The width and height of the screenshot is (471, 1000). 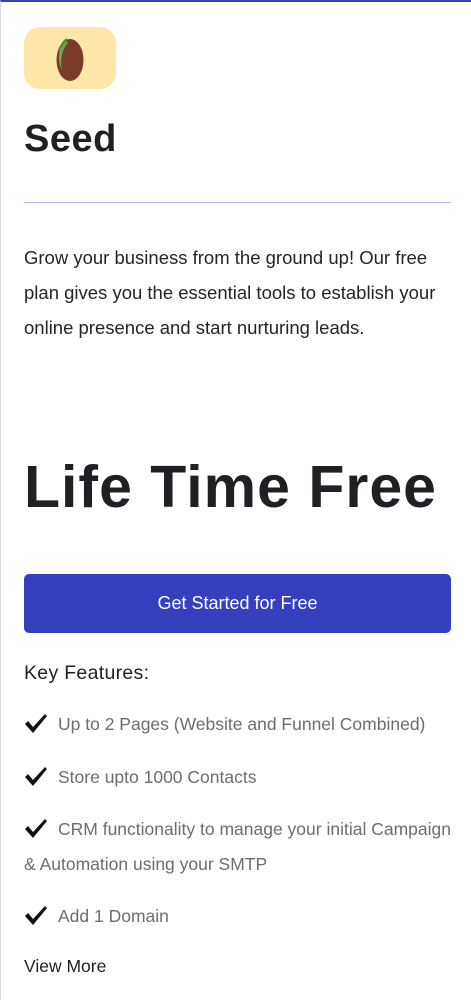 I want to click on plan-icon-badge, so click(x=70, y=58).